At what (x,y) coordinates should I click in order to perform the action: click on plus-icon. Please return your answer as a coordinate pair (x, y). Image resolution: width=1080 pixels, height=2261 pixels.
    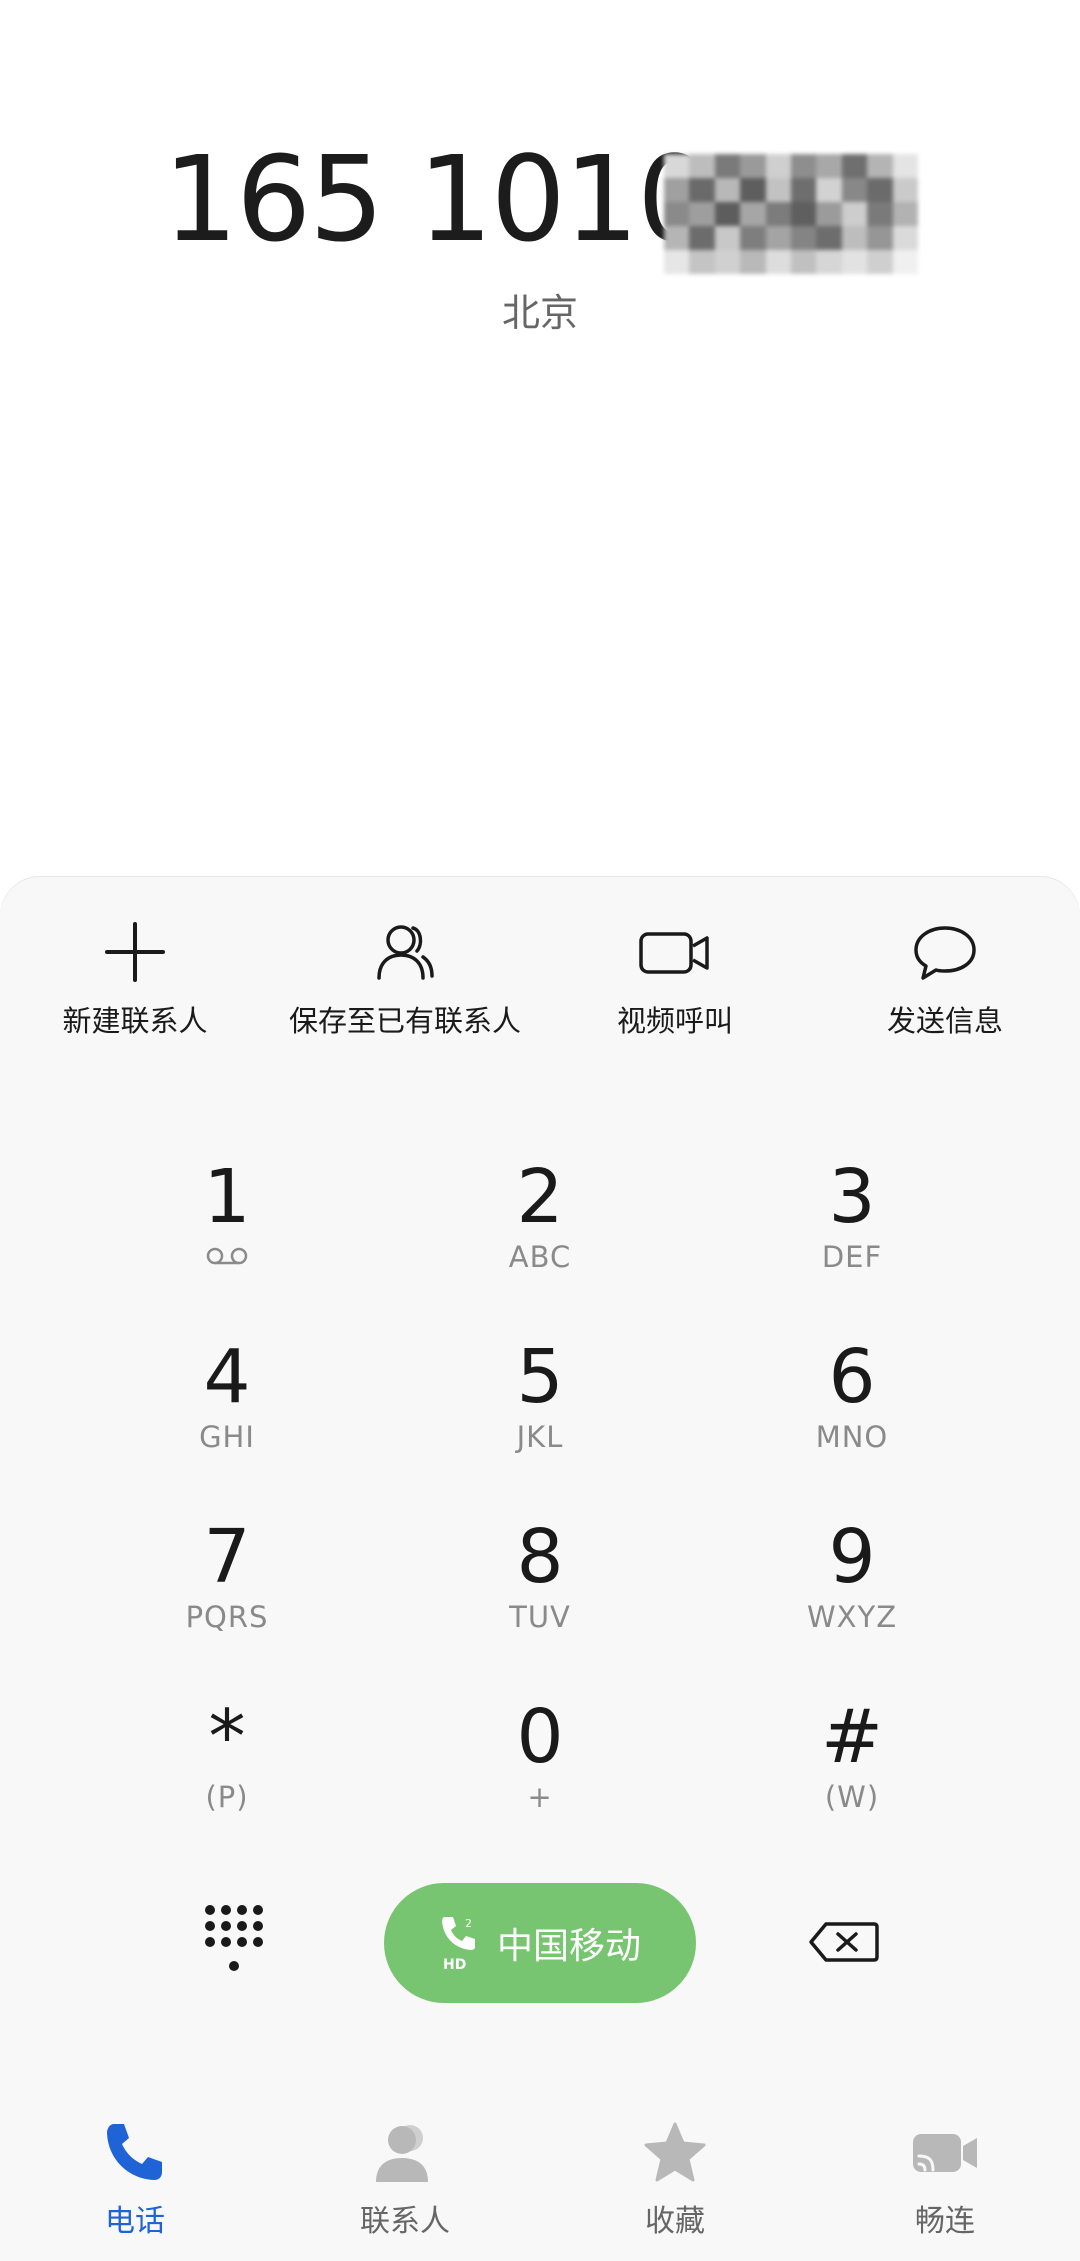
    Looking at the image, I should click on (135, 952).